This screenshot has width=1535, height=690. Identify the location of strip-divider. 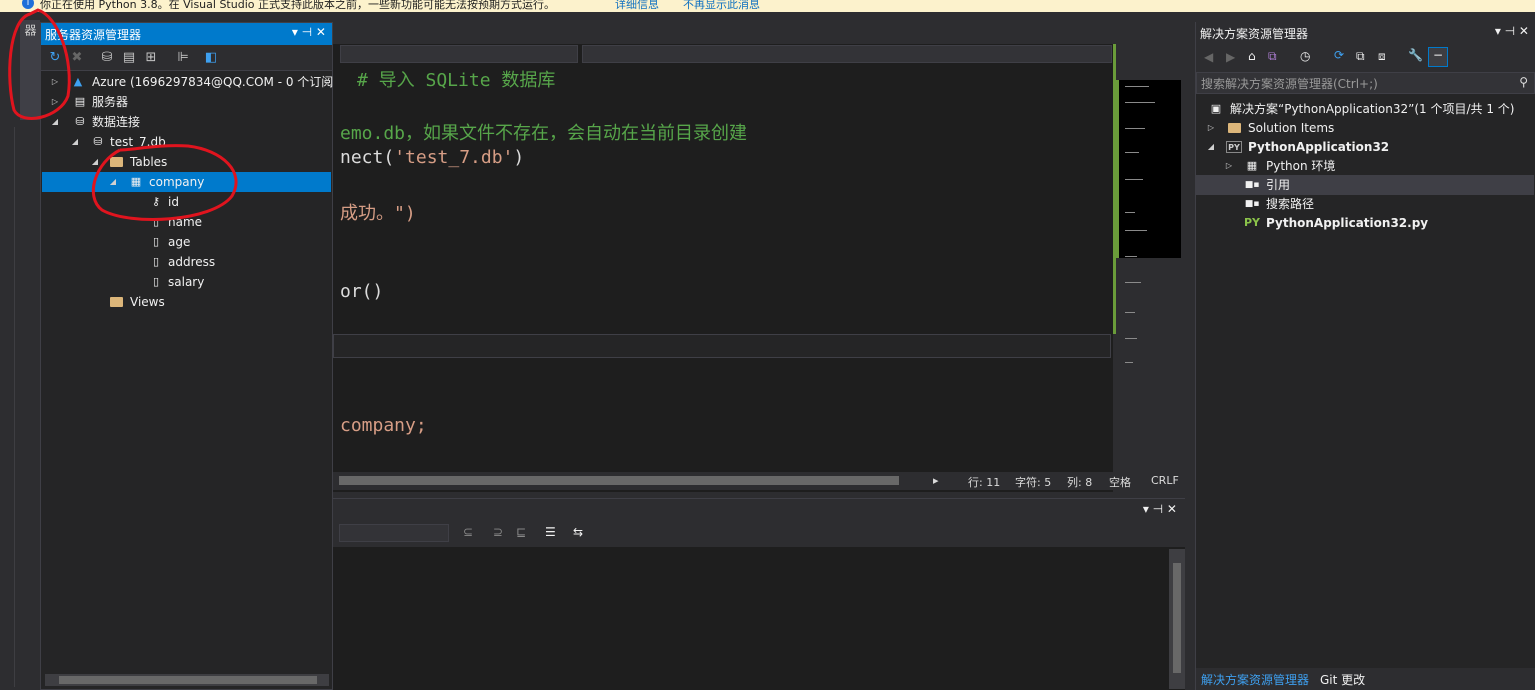
(14, 407).